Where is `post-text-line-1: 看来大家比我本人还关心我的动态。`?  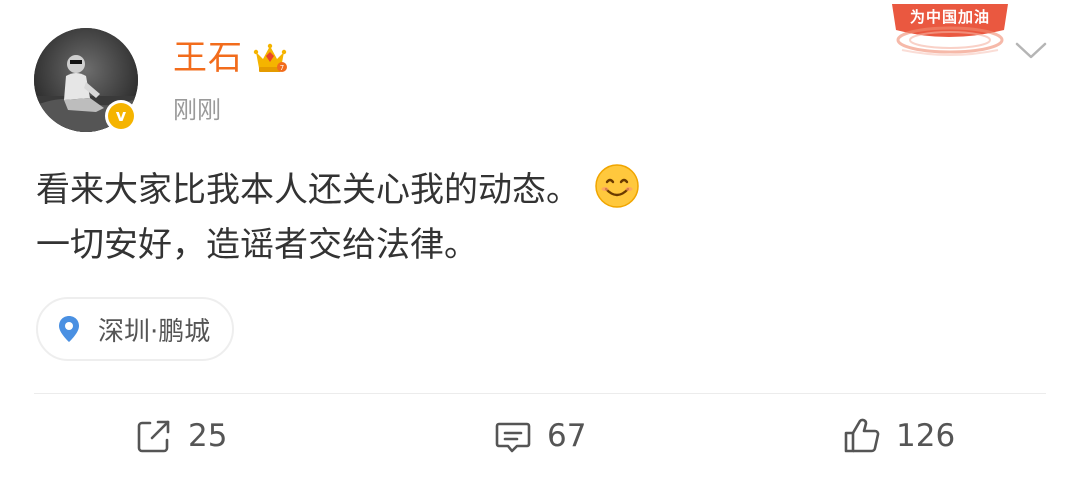 post-text-line-1: 看来大家比我本人还关心我的动态。 is located at coordinates (308, 190).